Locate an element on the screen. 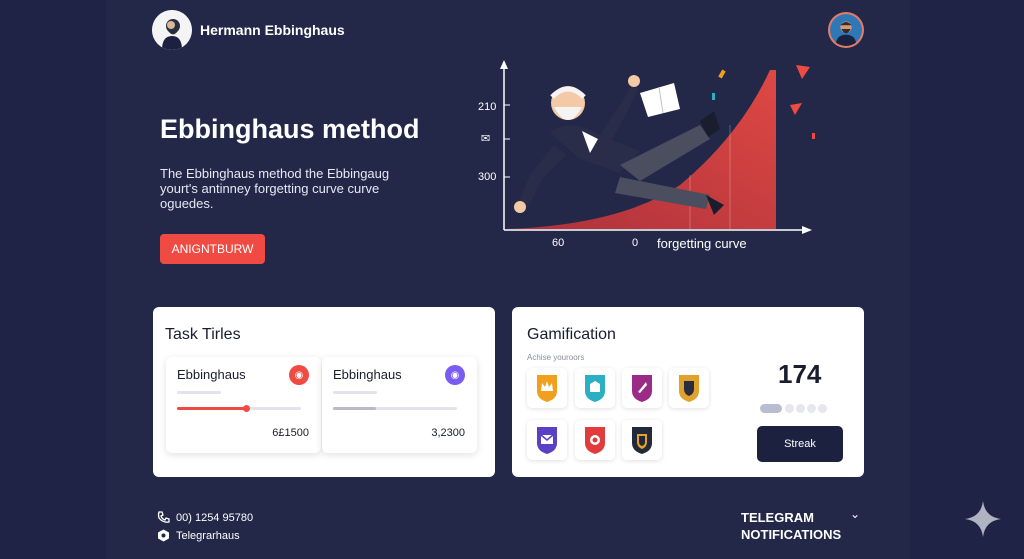  gamification-card: Gamification Achise youroors 174 Streak is located at coordinates (688, 392).